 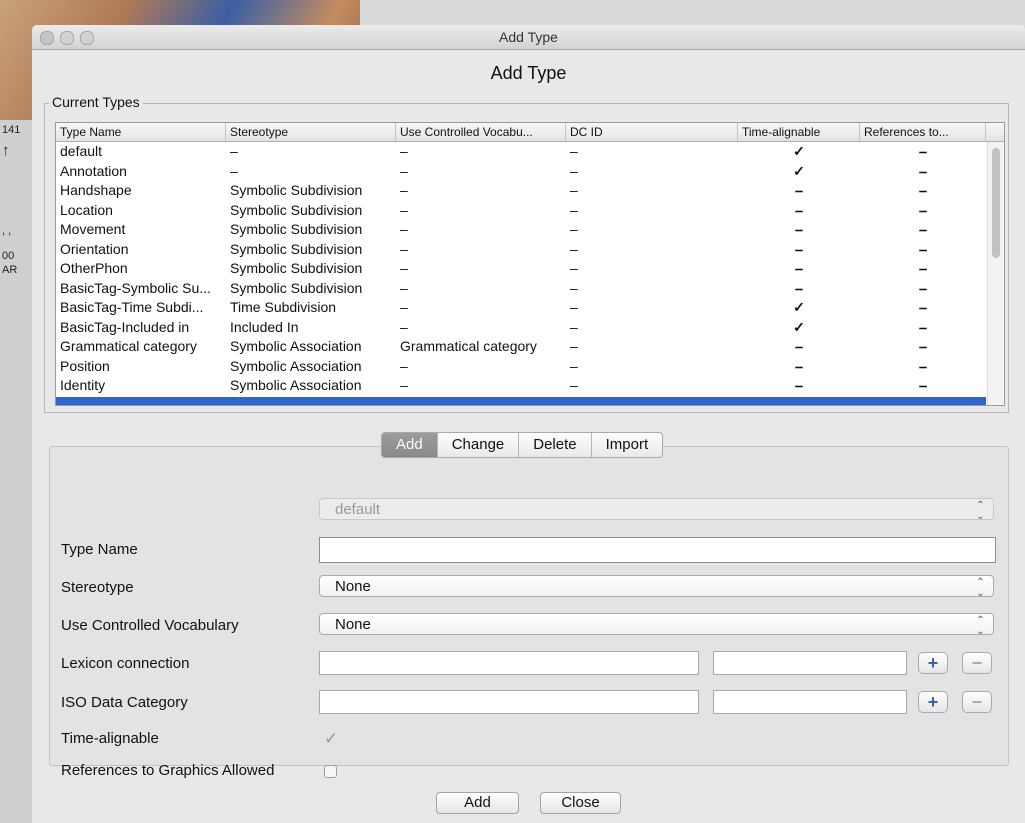 What do you see at coordinates (996, 203) in the screenshot?
I see `scrollbar-thumb` at bounding box center [996, 203].